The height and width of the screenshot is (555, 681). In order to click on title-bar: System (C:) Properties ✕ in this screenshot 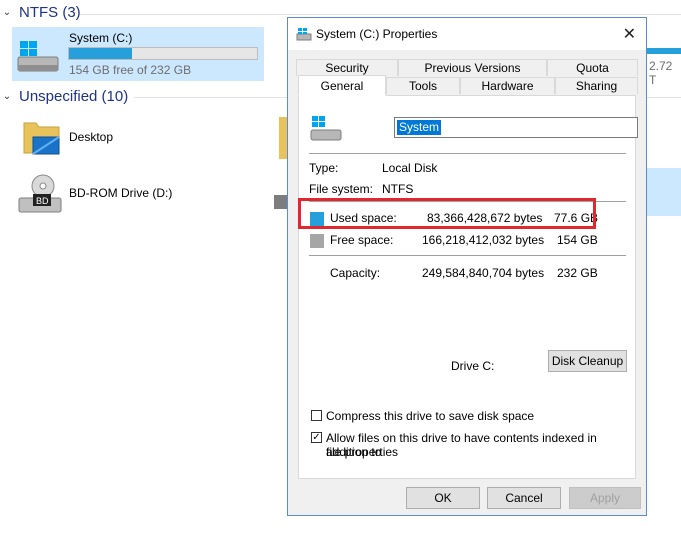, I will do `click(467, 34)`.